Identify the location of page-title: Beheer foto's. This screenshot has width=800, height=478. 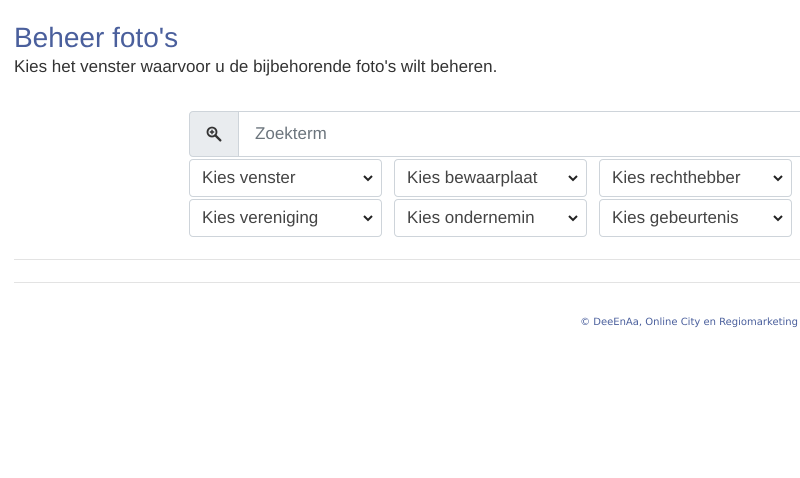
(97, 38).